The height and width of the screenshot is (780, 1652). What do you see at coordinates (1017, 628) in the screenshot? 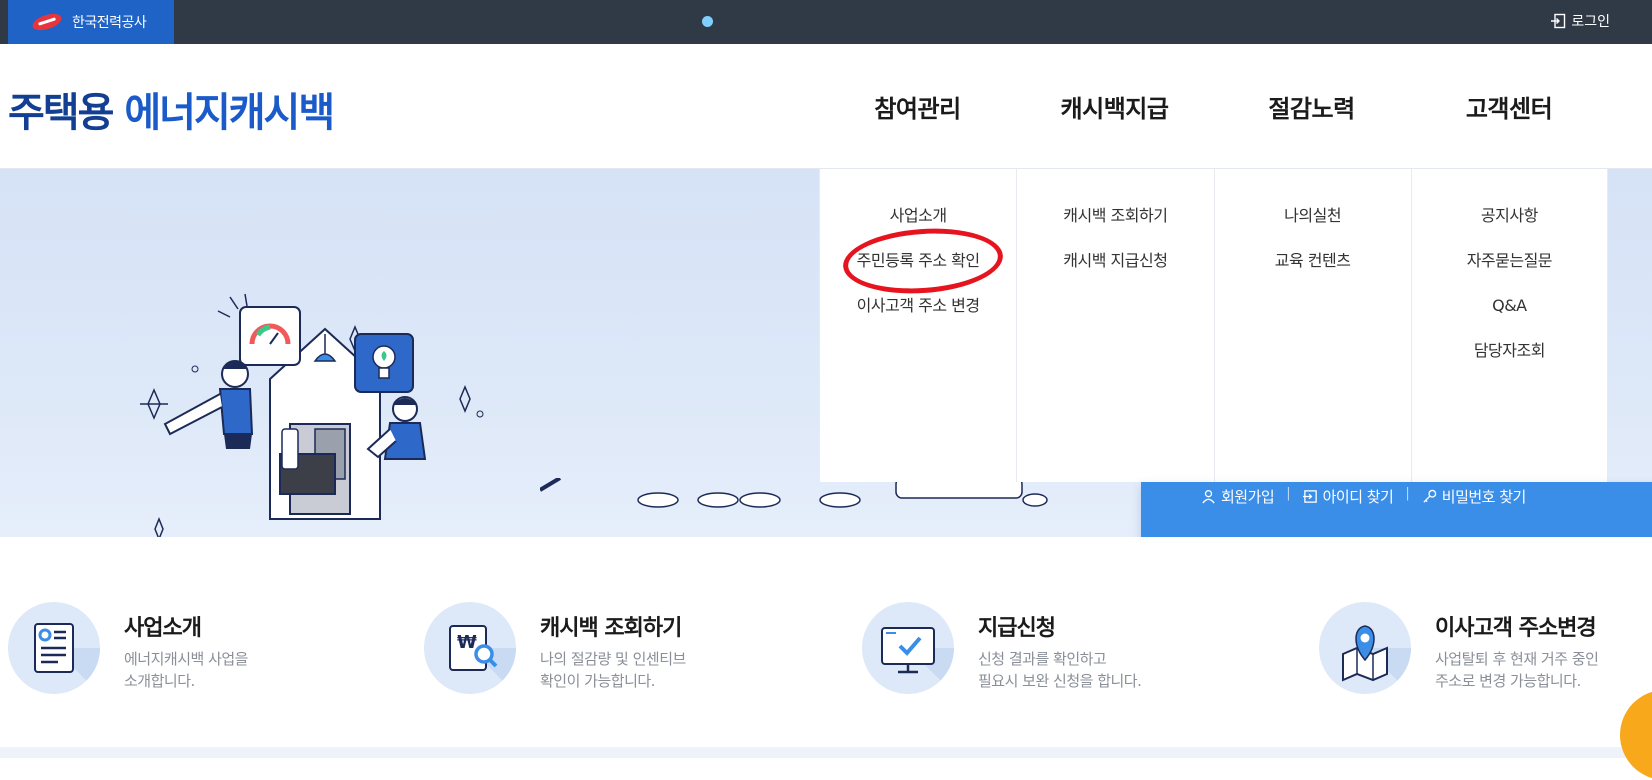
I see `service-title: 지급신청` at bounding box center [1017, 628].